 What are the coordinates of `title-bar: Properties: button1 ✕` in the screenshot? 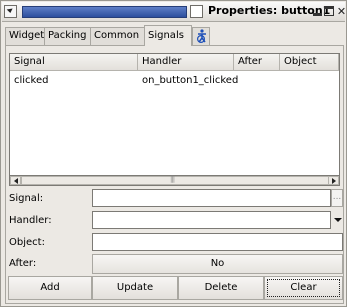 It's located at (174, 12).